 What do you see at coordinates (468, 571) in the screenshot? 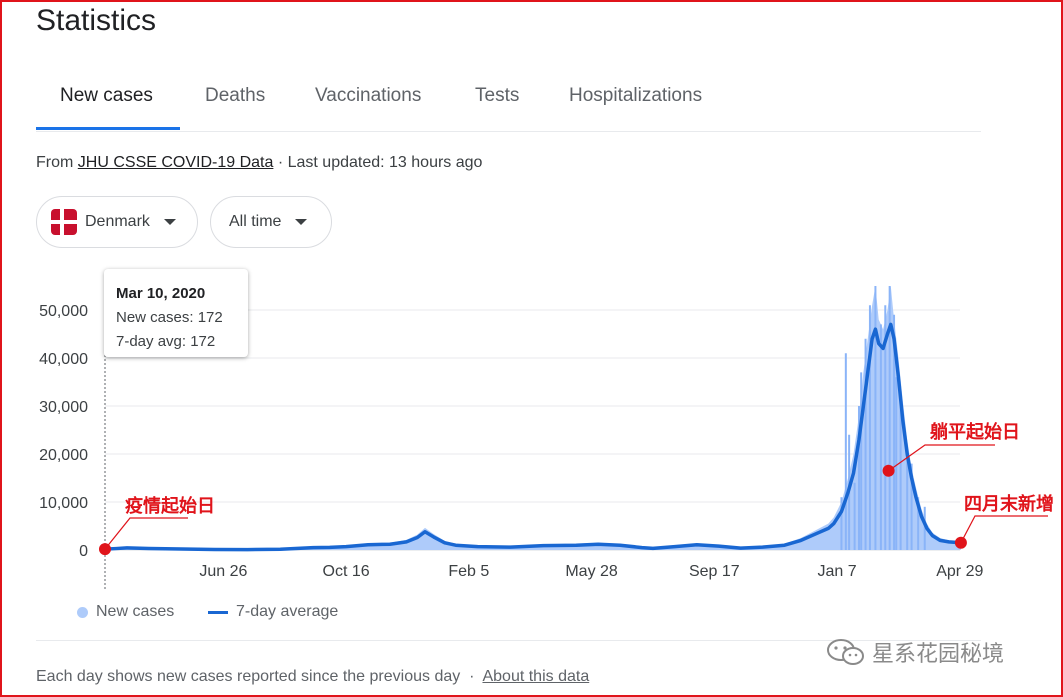
I see `x-tick-label: Feb 5` at bounding box center [468, 571].